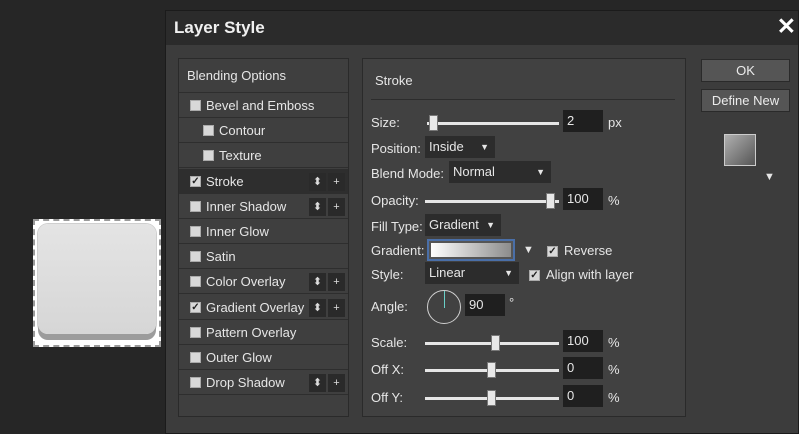 This screenshot has height=434, width=799. I want to click on style-item: ✓ Stroke ⬍ +, so click(263, 181).